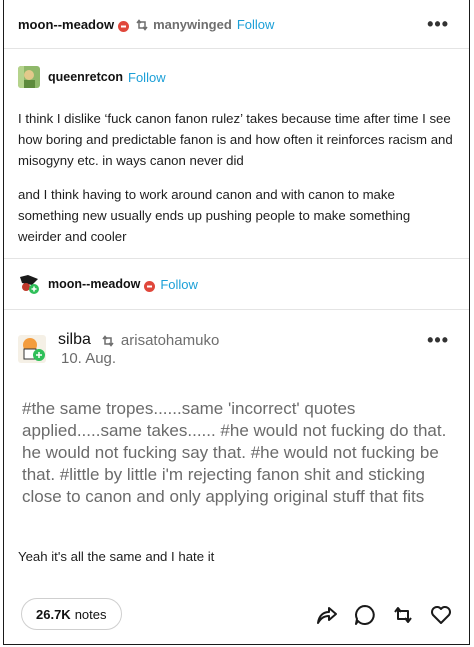 This screenshot has height=647, width=474. Describe the element at coordinates (236, 24) in the screenshot. I see `post-header: moon--meadow manywinged Follow •••` at that location.